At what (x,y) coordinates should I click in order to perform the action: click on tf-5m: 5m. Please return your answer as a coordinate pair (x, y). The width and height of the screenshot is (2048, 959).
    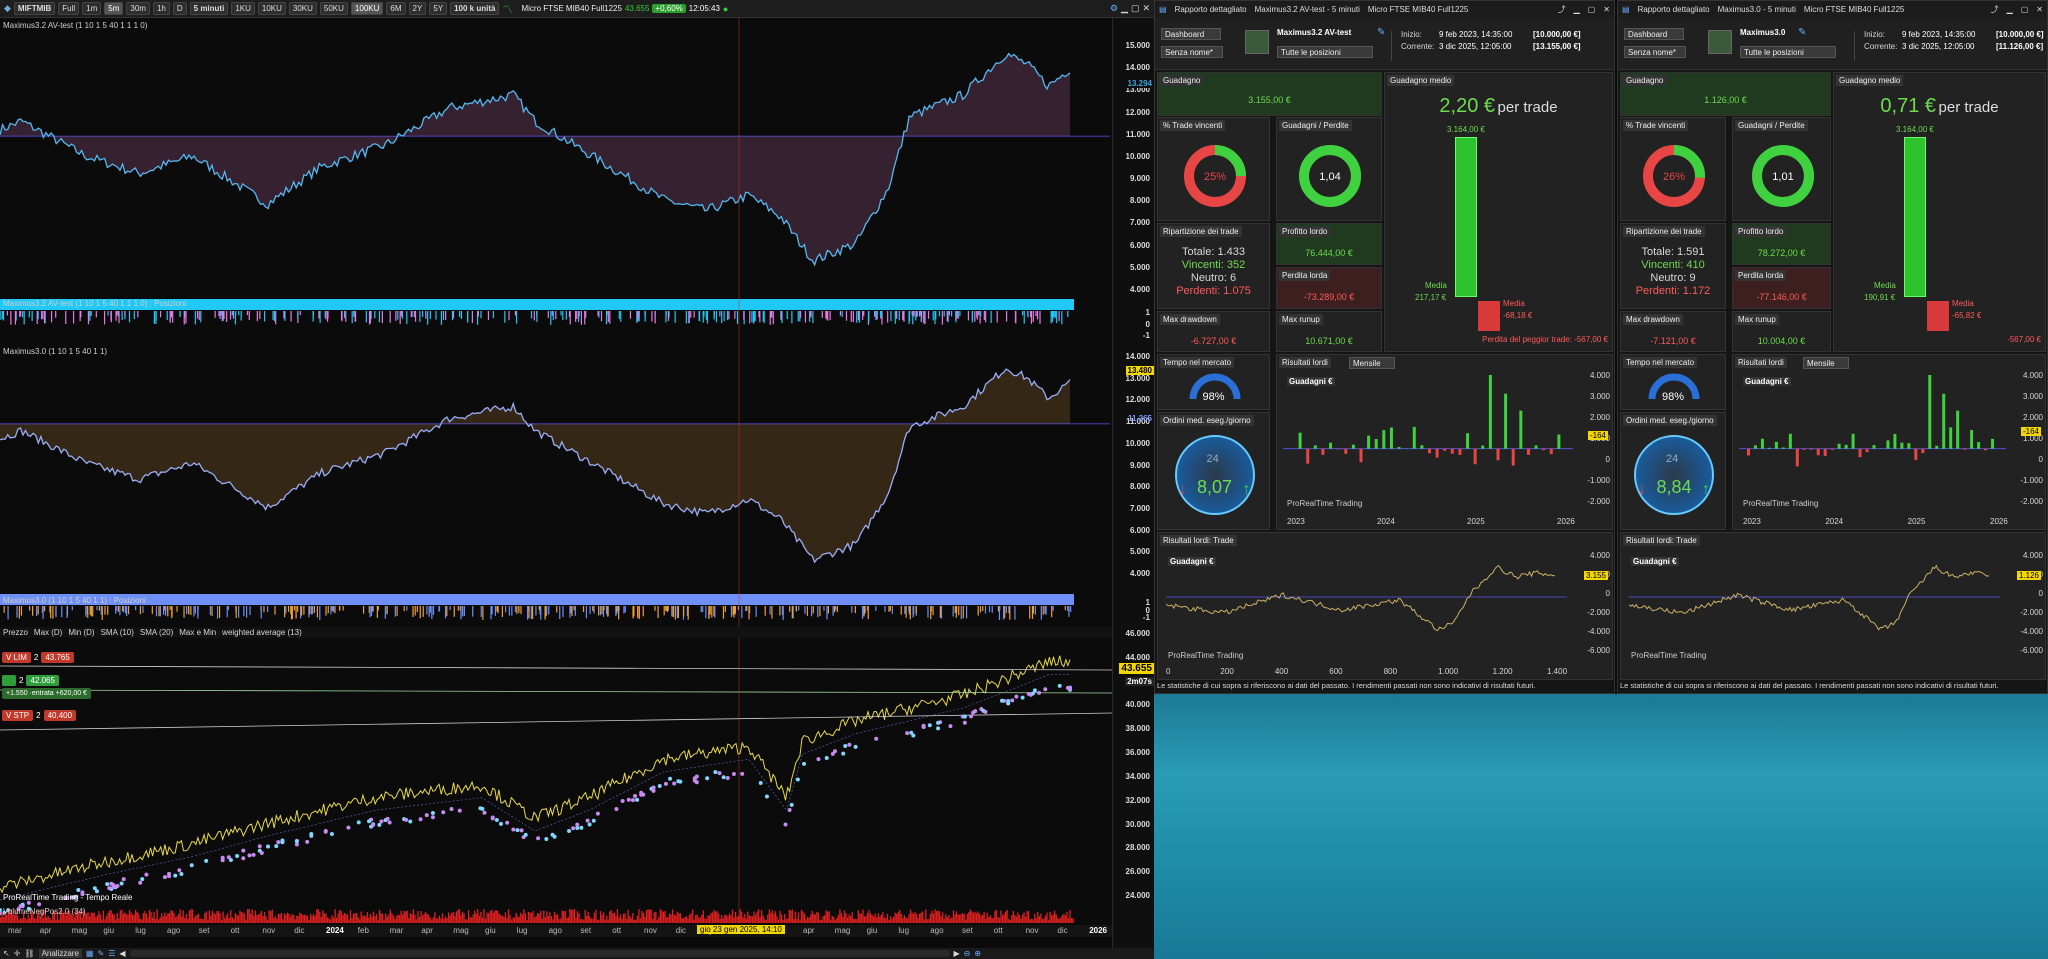
    Looking at the image, I should click on (114, 8).